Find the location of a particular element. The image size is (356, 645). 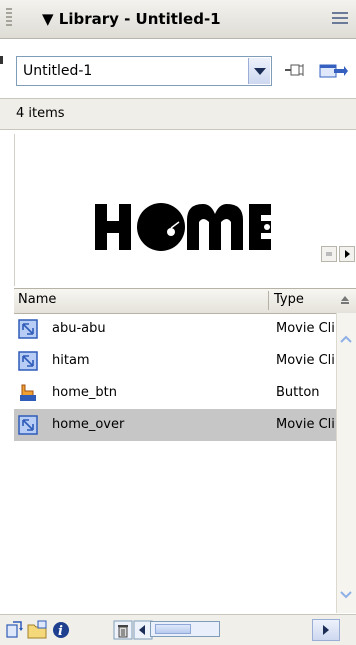

item-name: home_over is located at coordinates (88, 424).